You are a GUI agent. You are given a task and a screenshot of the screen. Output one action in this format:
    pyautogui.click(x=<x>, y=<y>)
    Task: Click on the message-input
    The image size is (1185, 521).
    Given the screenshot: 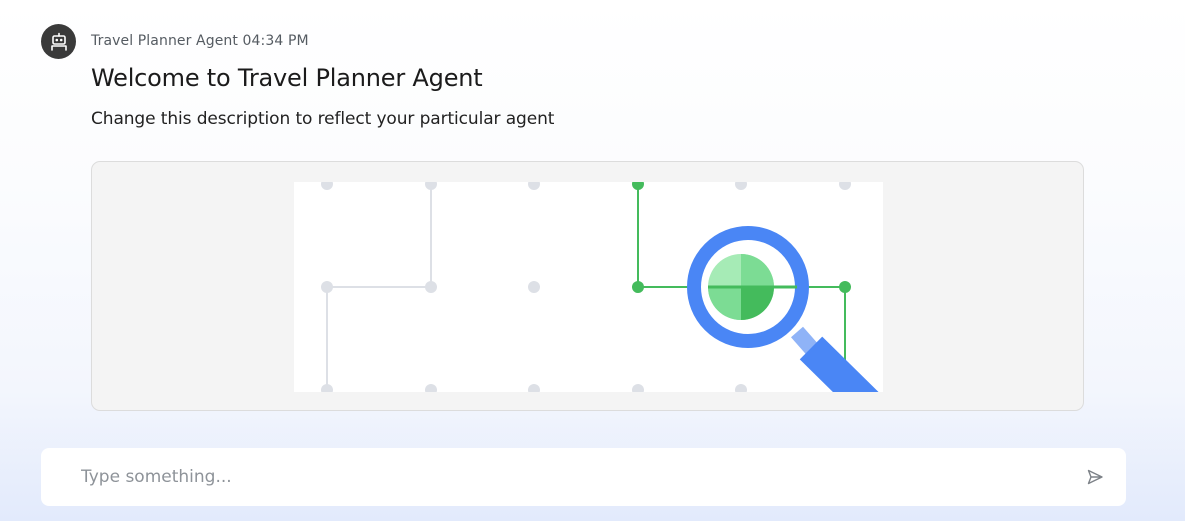 What is the action you would take?
    pyautogui.click(x=551, y=477)
    